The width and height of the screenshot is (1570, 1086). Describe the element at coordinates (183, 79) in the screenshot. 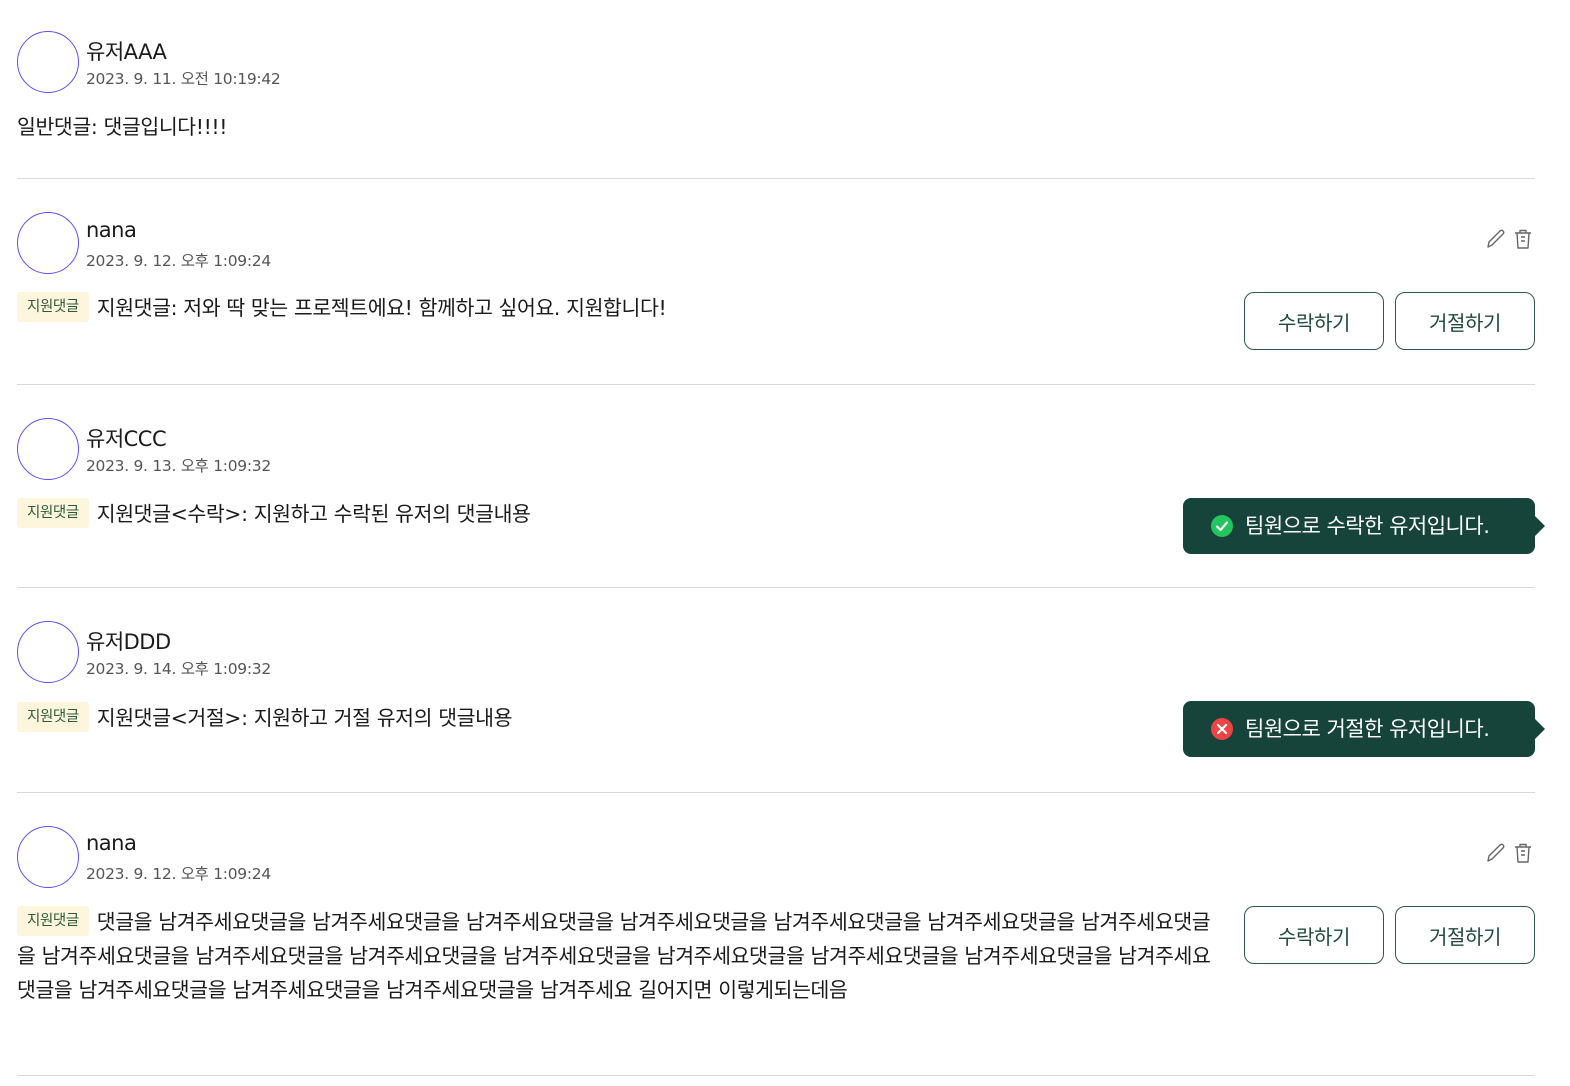

I see `comment-timestamp: 2023. 9. 11. 오전 10:19:42` at that location.